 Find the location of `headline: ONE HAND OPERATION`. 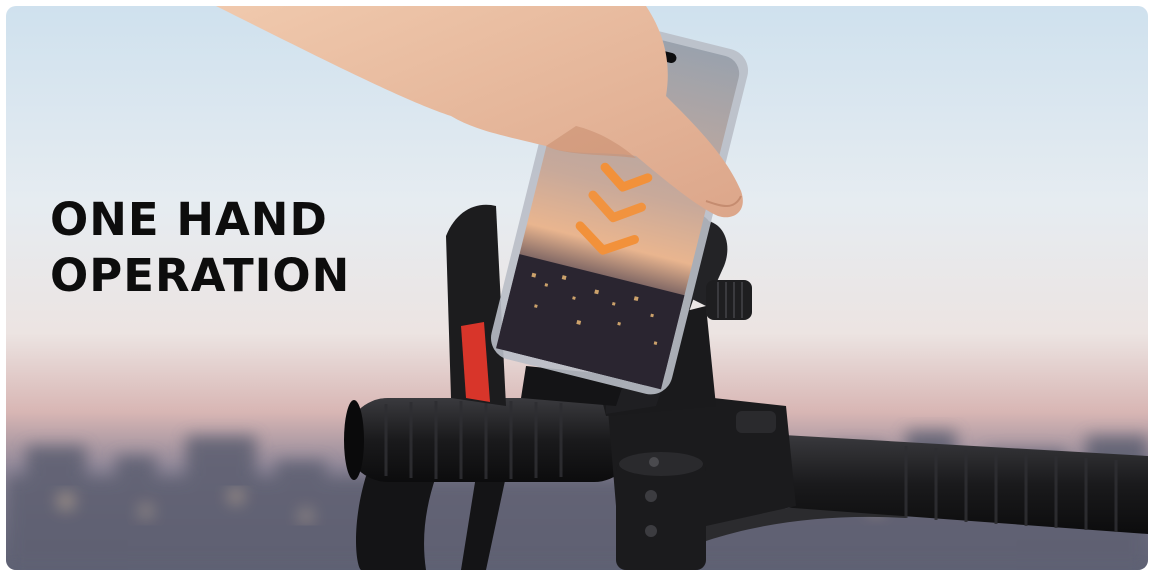

headline: ONE HAND OPERATION is located at coordinates (200, 248).